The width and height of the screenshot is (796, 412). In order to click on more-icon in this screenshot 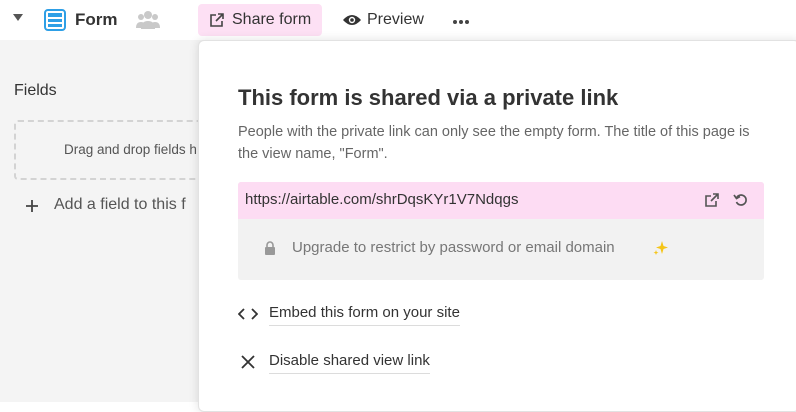, I will do `click(455, 22)`.